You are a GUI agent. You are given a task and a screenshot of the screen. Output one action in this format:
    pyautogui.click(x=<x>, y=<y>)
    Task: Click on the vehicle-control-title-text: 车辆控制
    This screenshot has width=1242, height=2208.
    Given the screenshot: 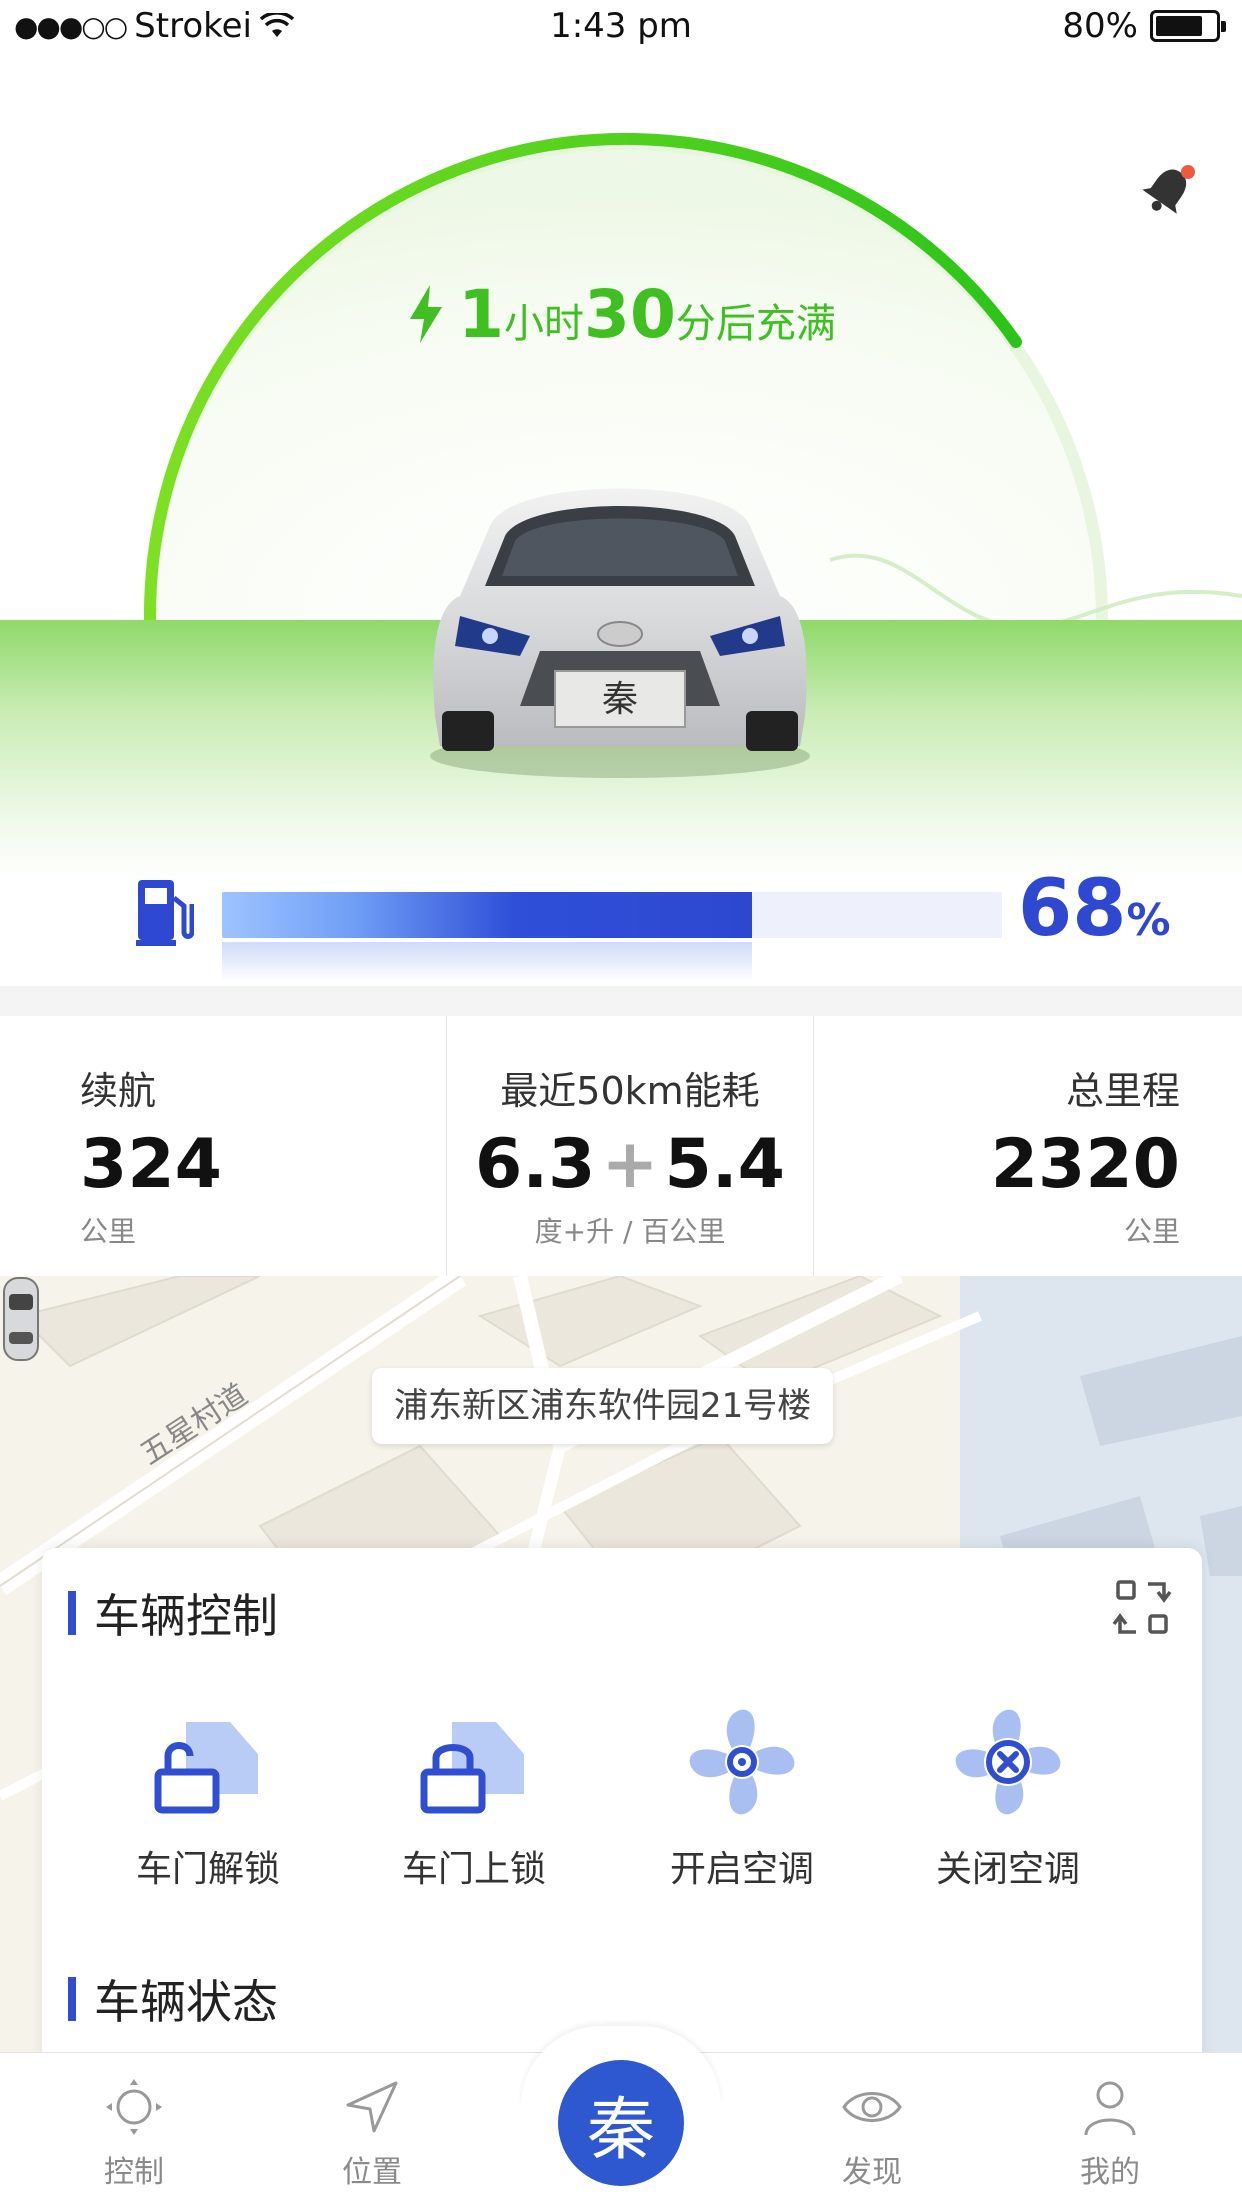 What is the action you would take?
    pyautogui.click(x=186, y=1616)
    